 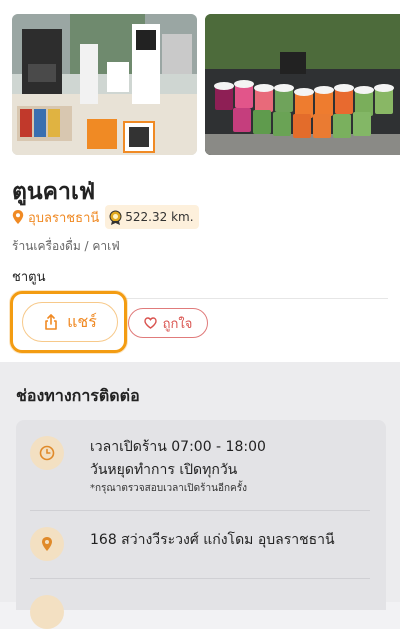 I want to click on clock-icon-circle, so click(x=47, y=453).